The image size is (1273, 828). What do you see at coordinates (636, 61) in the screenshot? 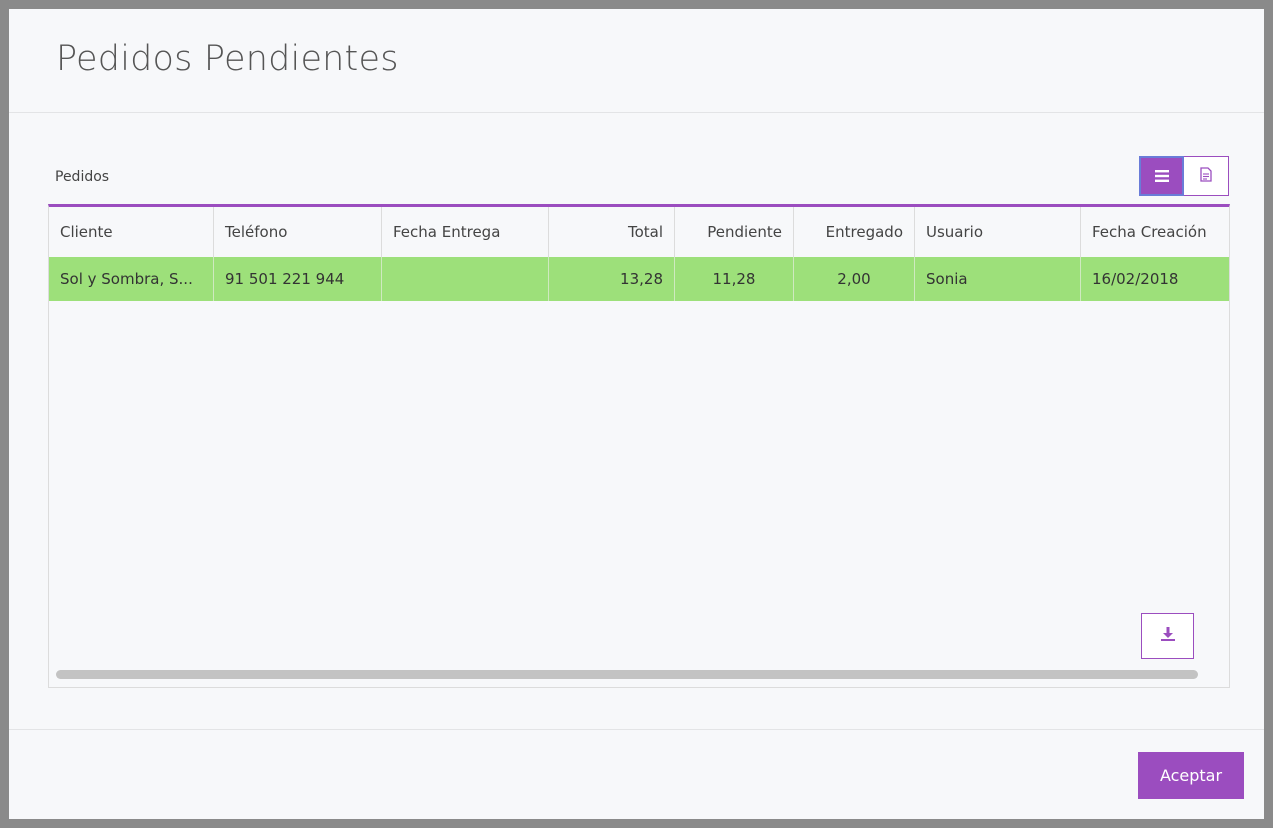
I see `dialog-header: Pedidos Pendientes` at bounding box center [636, 61].